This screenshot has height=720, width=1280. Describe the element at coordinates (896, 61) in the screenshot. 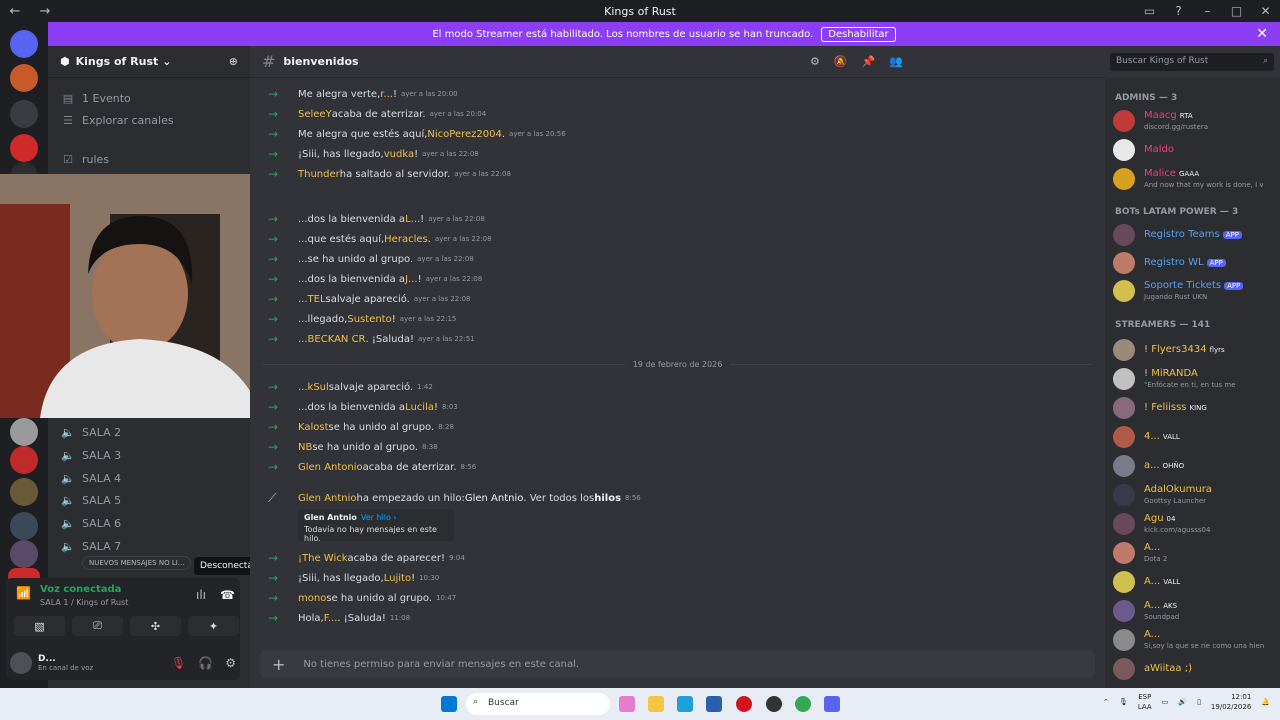

I see `member-list-icon: 👥` at that location.